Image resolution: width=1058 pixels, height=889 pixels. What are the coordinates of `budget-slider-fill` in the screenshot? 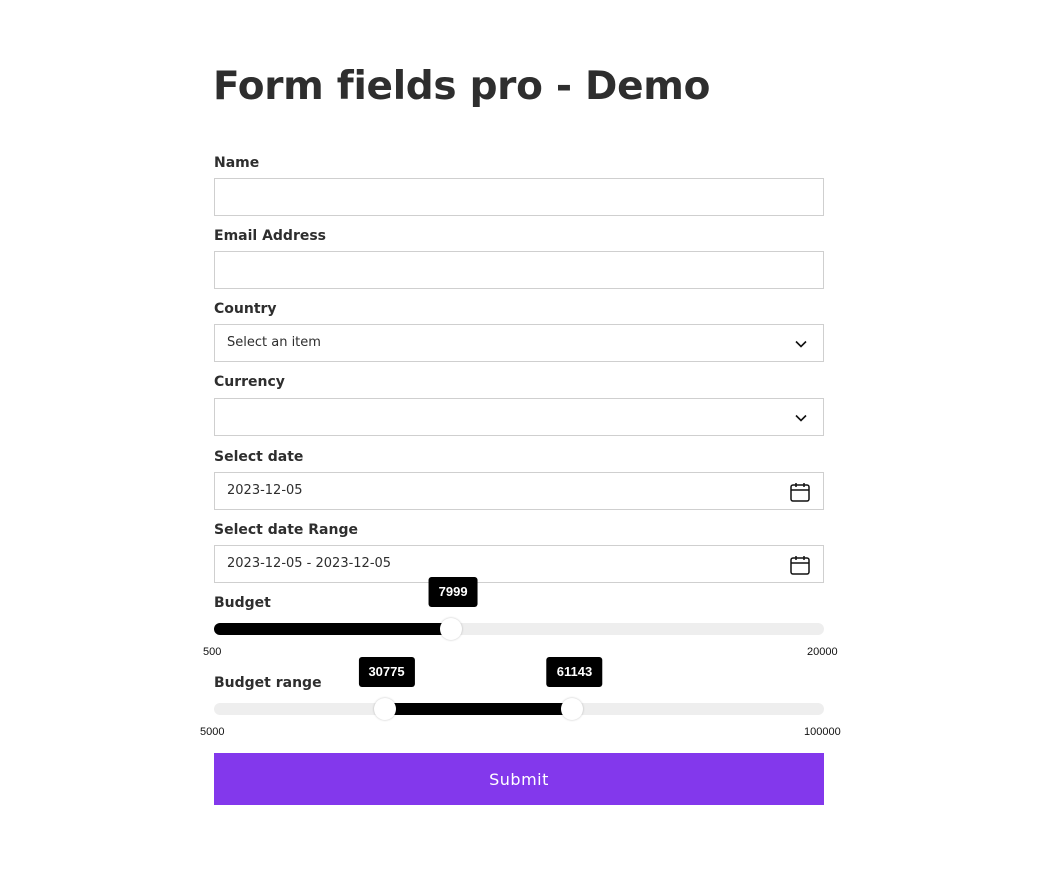 It's located at (333, 629).